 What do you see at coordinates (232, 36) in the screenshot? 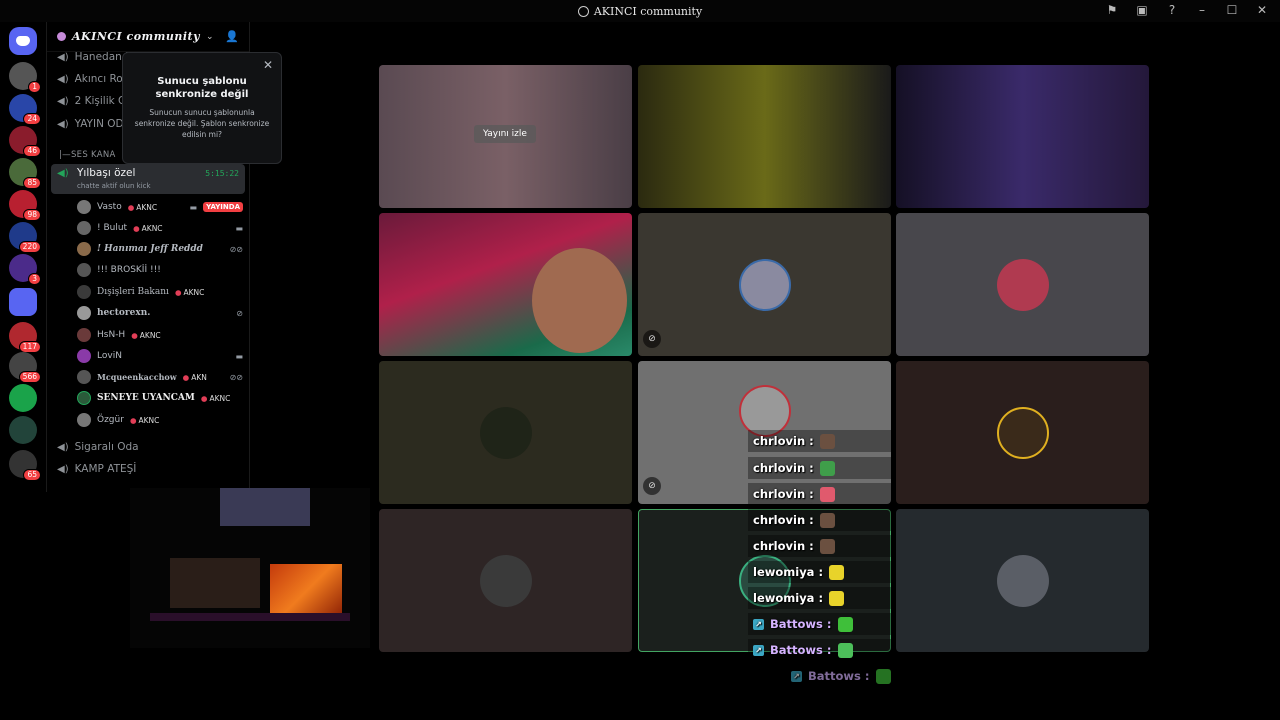
I see `add-member-icon: 👤` at bounding box center [232, 36].